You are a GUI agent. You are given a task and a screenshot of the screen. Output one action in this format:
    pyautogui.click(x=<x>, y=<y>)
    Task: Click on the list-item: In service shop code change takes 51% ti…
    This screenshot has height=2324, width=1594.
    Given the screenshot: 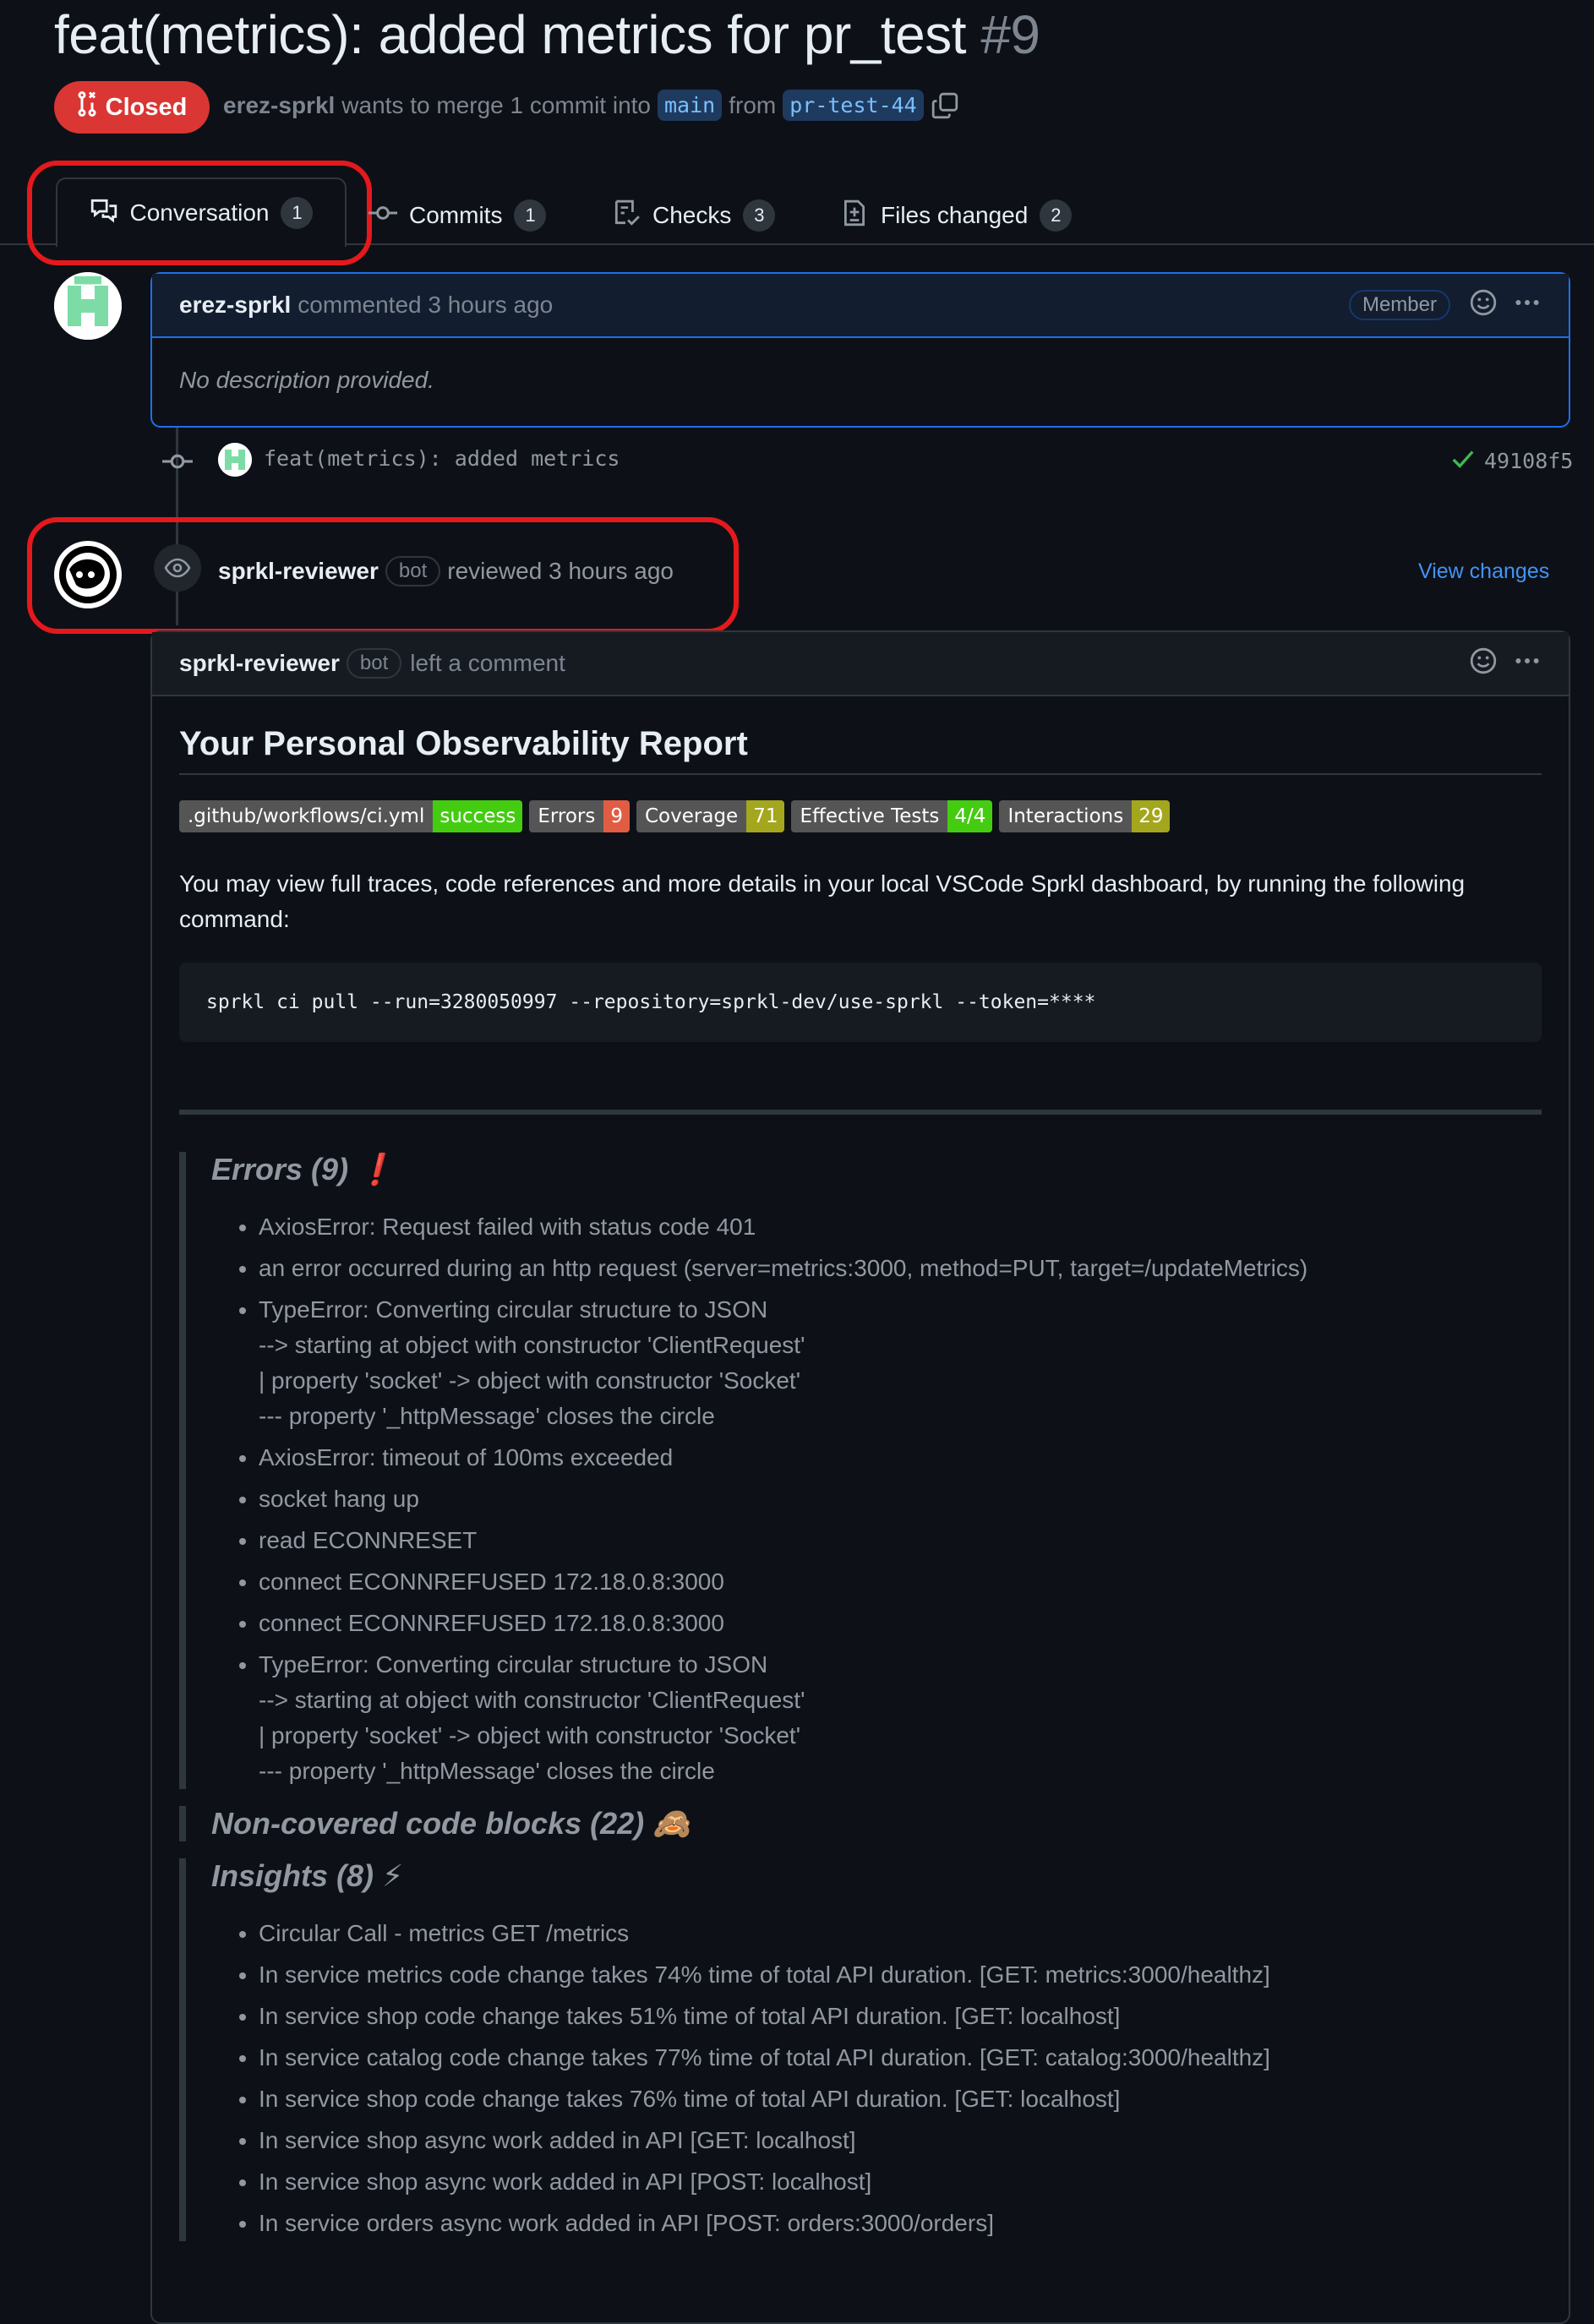 What is the action you would take?
    pyautogui.click(x=900, y=2016)
    